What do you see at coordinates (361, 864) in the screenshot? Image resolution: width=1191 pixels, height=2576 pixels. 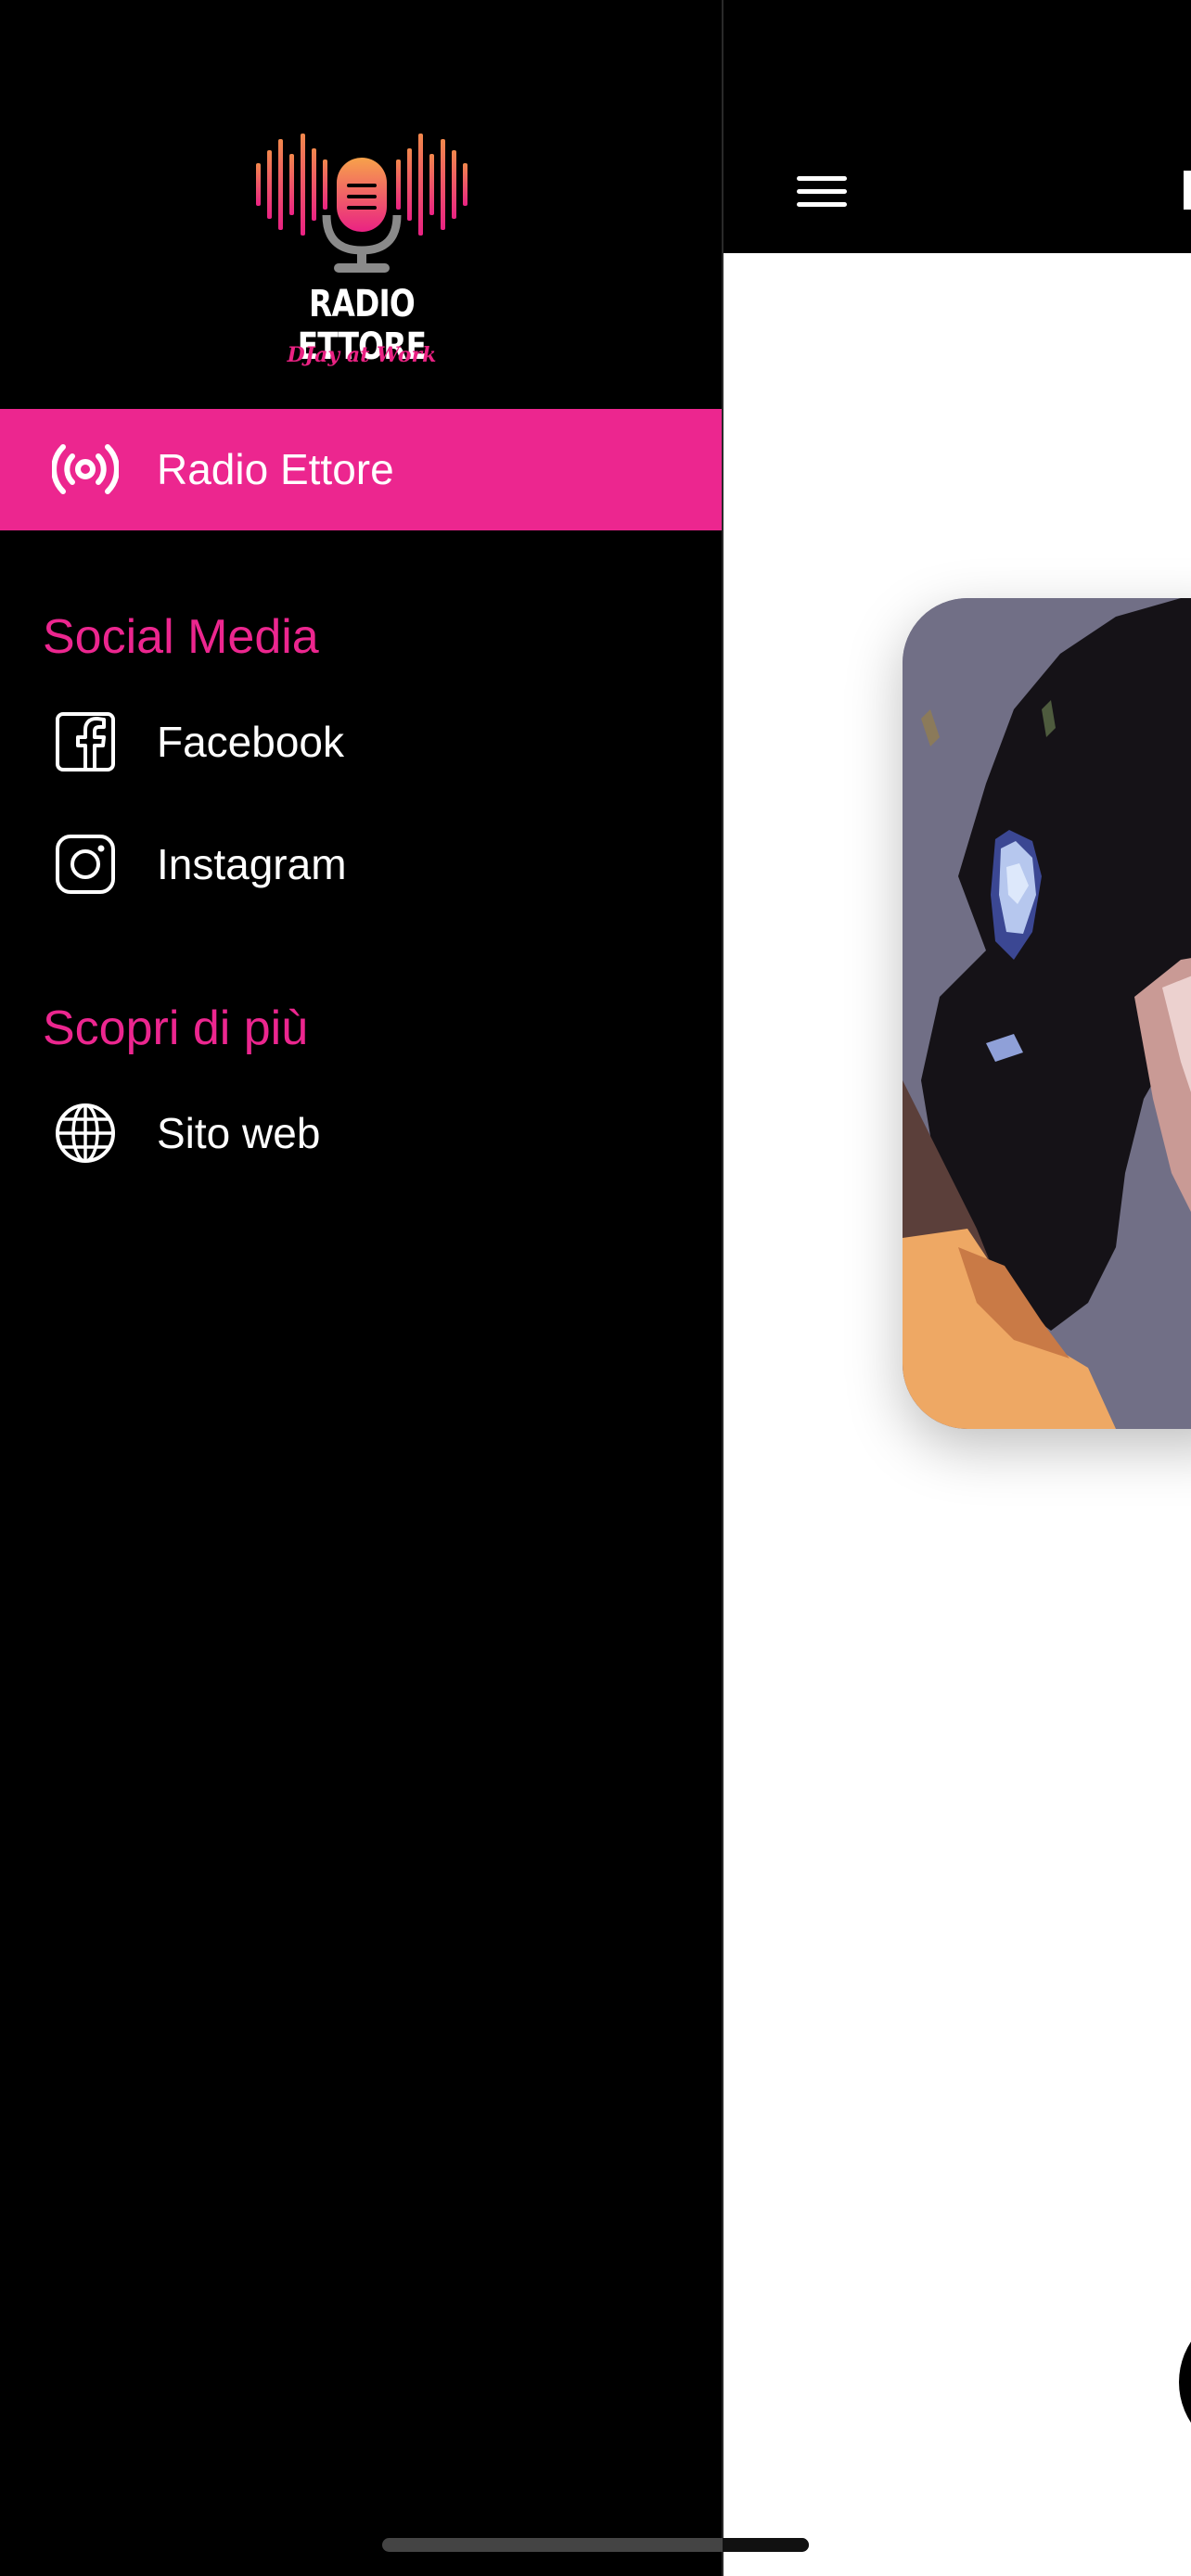 I see `menu-item-instagram: Instagram` at bounding box center [361, 864].